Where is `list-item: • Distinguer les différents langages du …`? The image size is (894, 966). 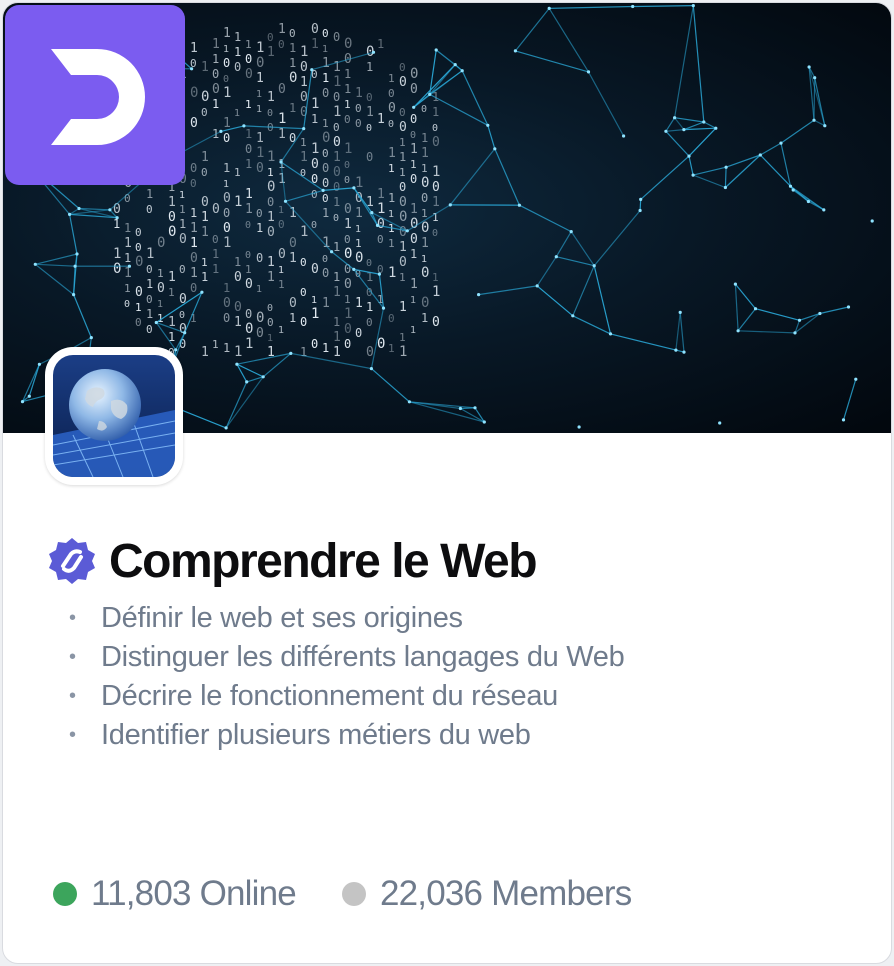
list-item: • Distinguer les différents langages du … is located at coordinates (347, 657).